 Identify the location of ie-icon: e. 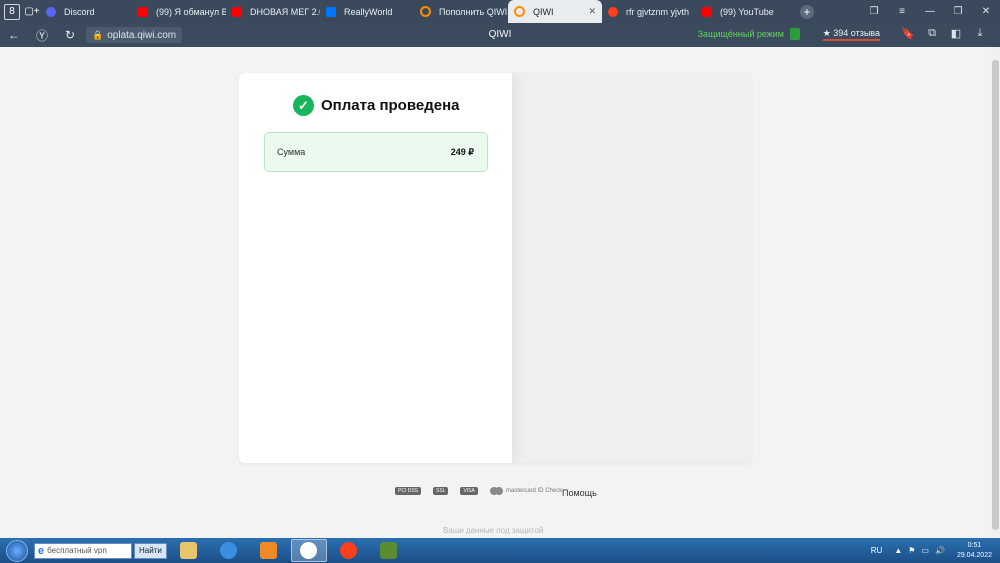
(41, 550).